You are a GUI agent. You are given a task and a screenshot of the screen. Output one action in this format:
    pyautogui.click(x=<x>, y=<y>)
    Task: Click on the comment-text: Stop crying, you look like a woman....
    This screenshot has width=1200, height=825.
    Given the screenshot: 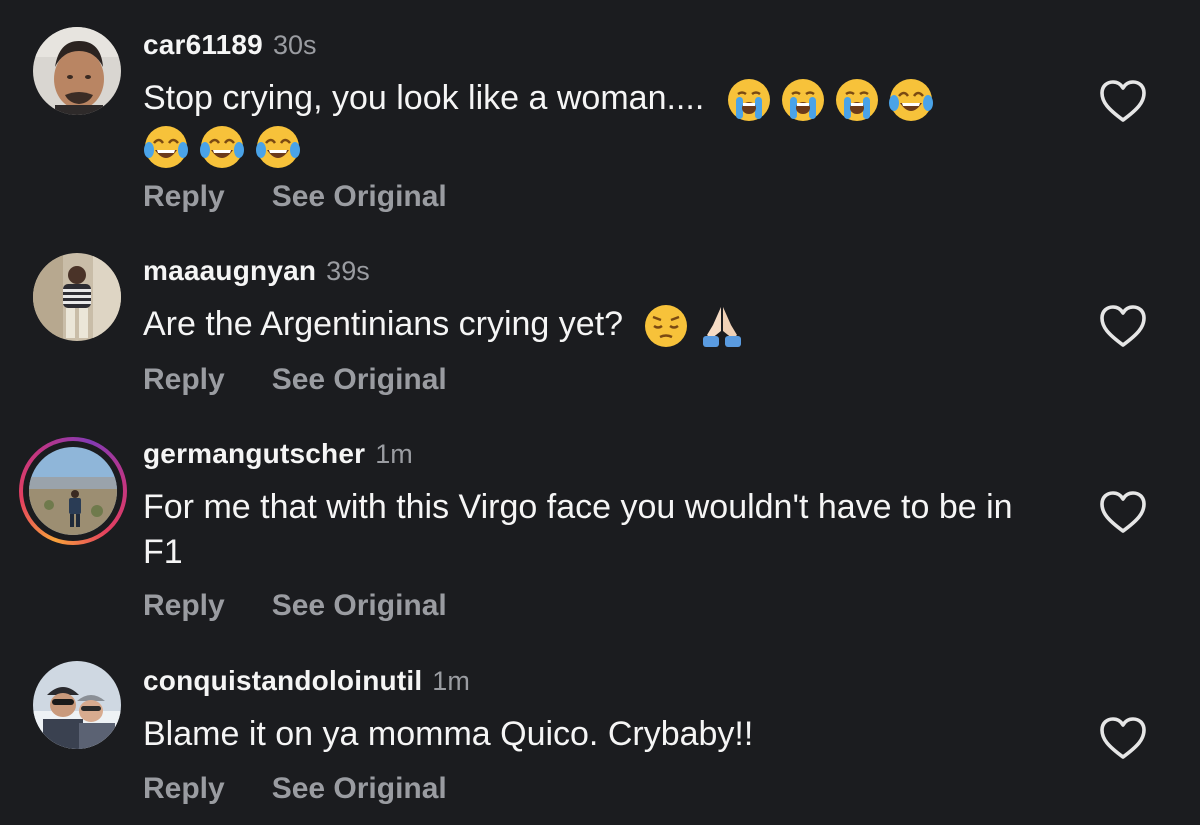 What is the action you would take?
    pyautogui.click(x=593, y=123)
    